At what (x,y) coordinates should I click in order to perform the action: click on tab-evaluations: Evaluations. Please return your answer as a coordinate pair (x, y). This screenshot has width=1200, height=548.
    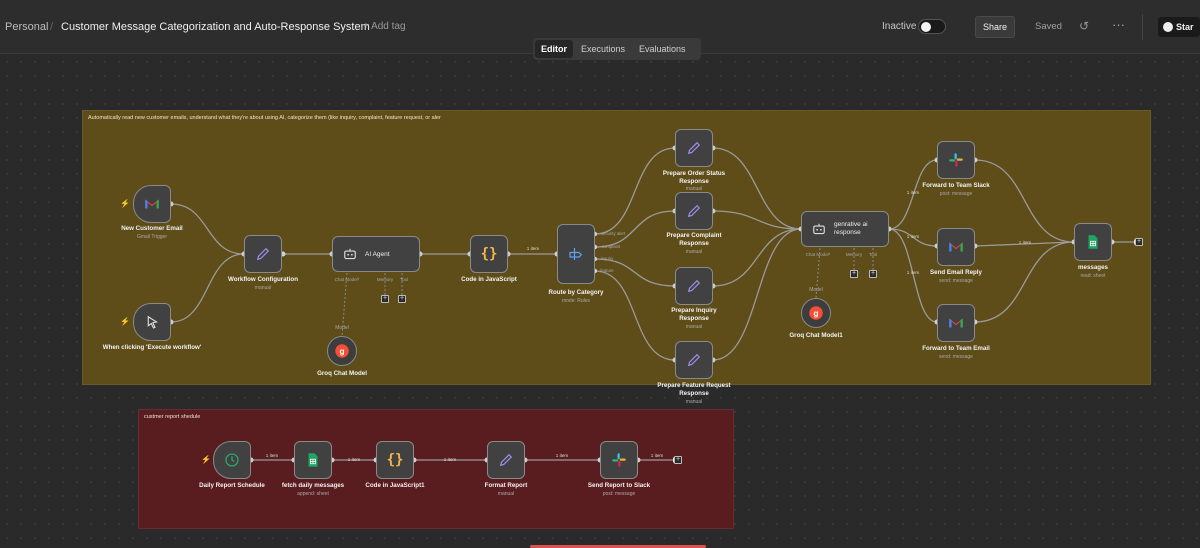
    Looking at the image, I should click on (662, 49).